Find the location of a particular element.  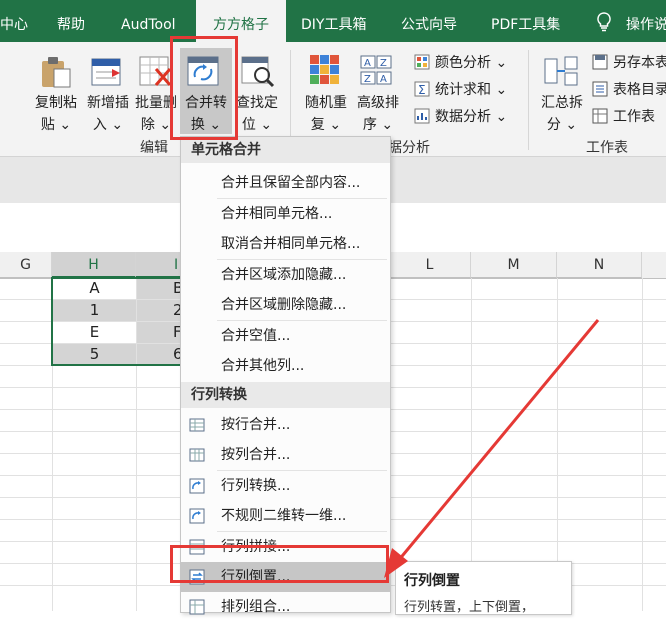

annotation-arrow is located at coordinates (492, 448).